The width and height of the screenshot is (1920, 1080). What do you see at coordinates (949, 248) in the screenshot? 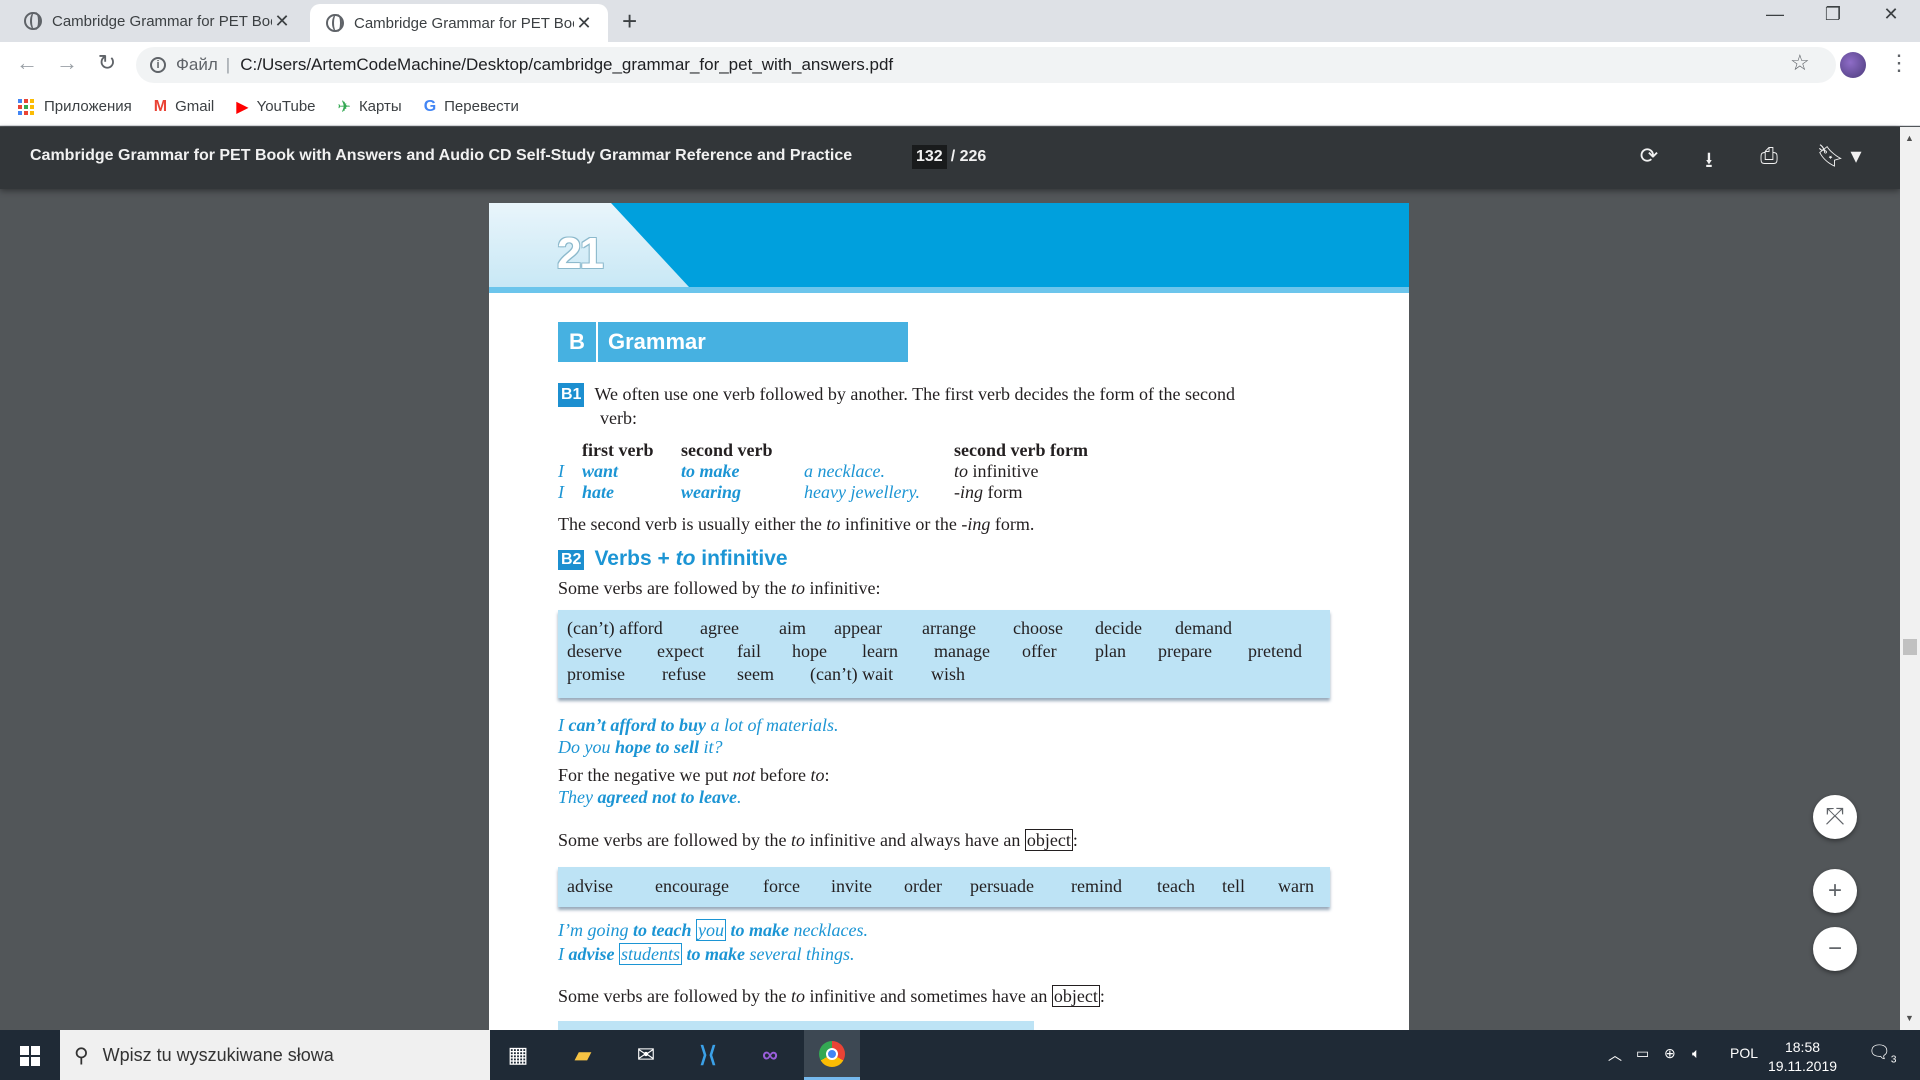
I see `unit-banner: 21` at bounding box center [949, 248].